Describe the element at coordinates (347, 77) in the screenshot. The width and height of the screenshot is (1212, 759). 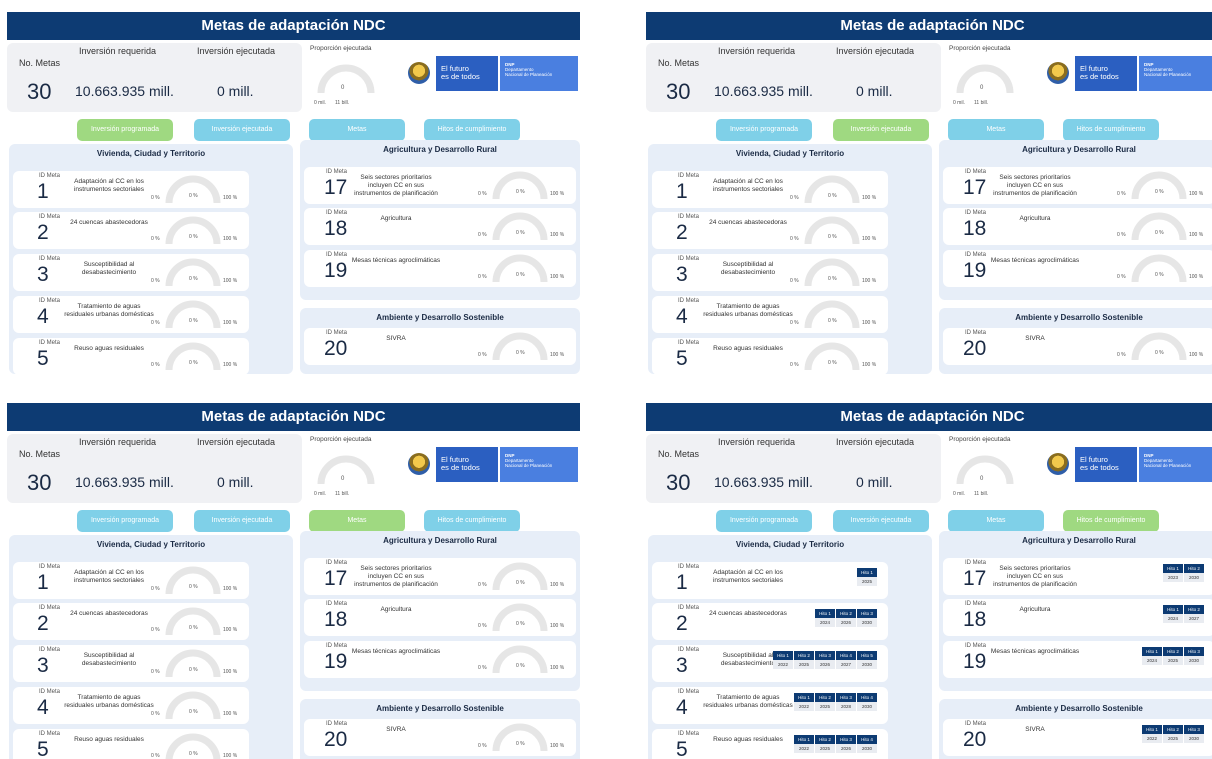
I see `proporcion-gauge: Proporción ejecutada 0 0 mil. 11 bill.` at that location.